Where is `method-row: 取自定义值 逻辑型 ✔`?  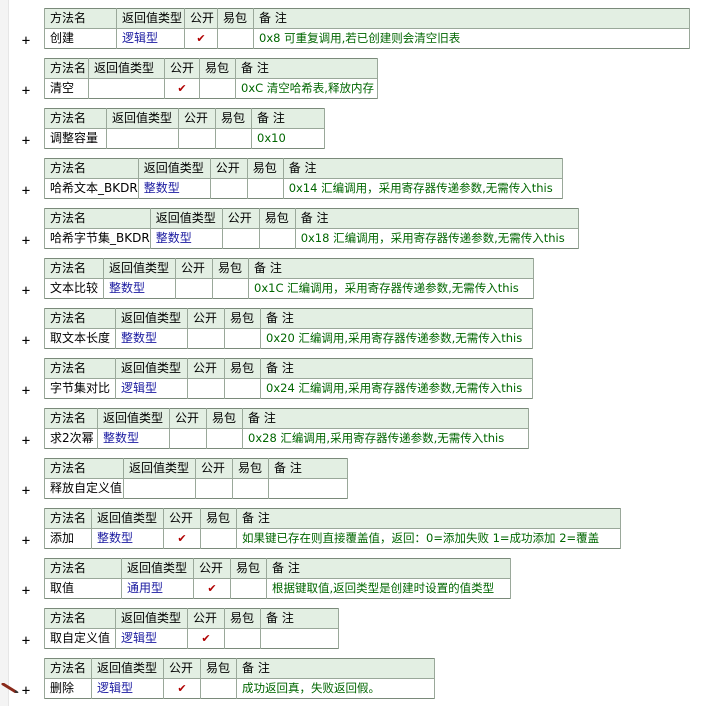
method-row: 取自定义值 逻辑型 ✔ is located at coordinates (191, 638).